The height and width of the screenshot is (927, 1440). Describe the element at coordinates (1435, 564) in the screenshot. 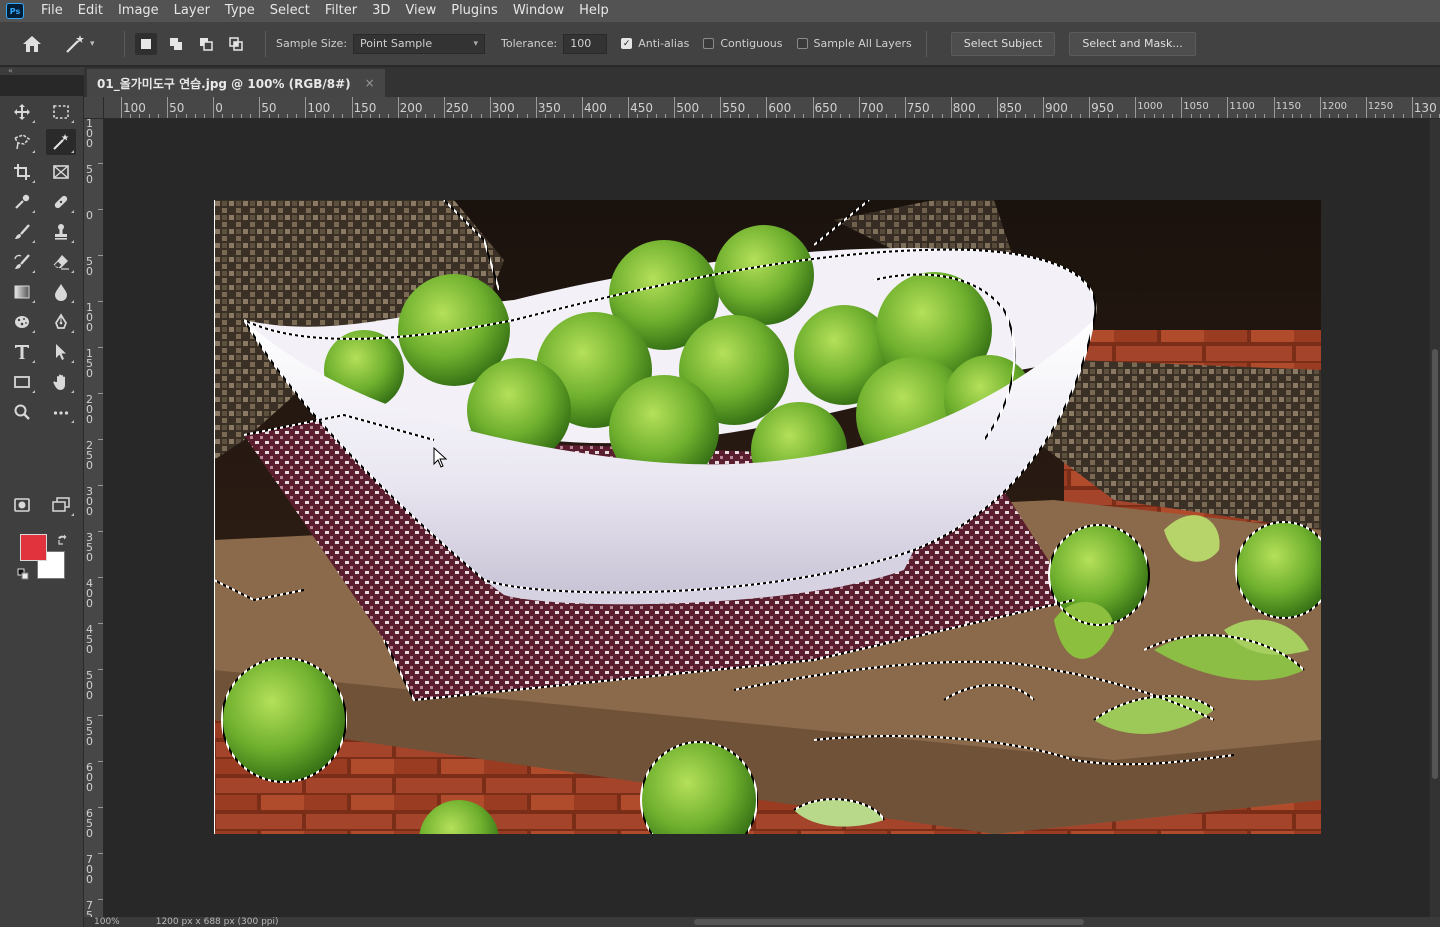

I see `vertical-scrollbar-thumb` at that location.